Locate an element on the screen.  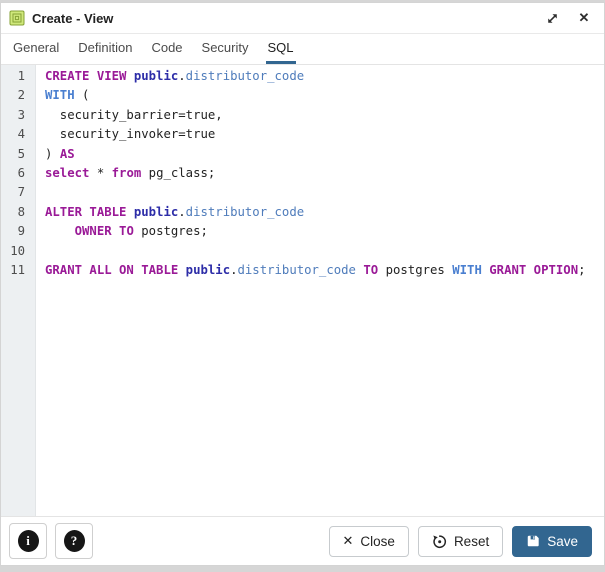
line-number: 7 is located at coordinates (21, 192).